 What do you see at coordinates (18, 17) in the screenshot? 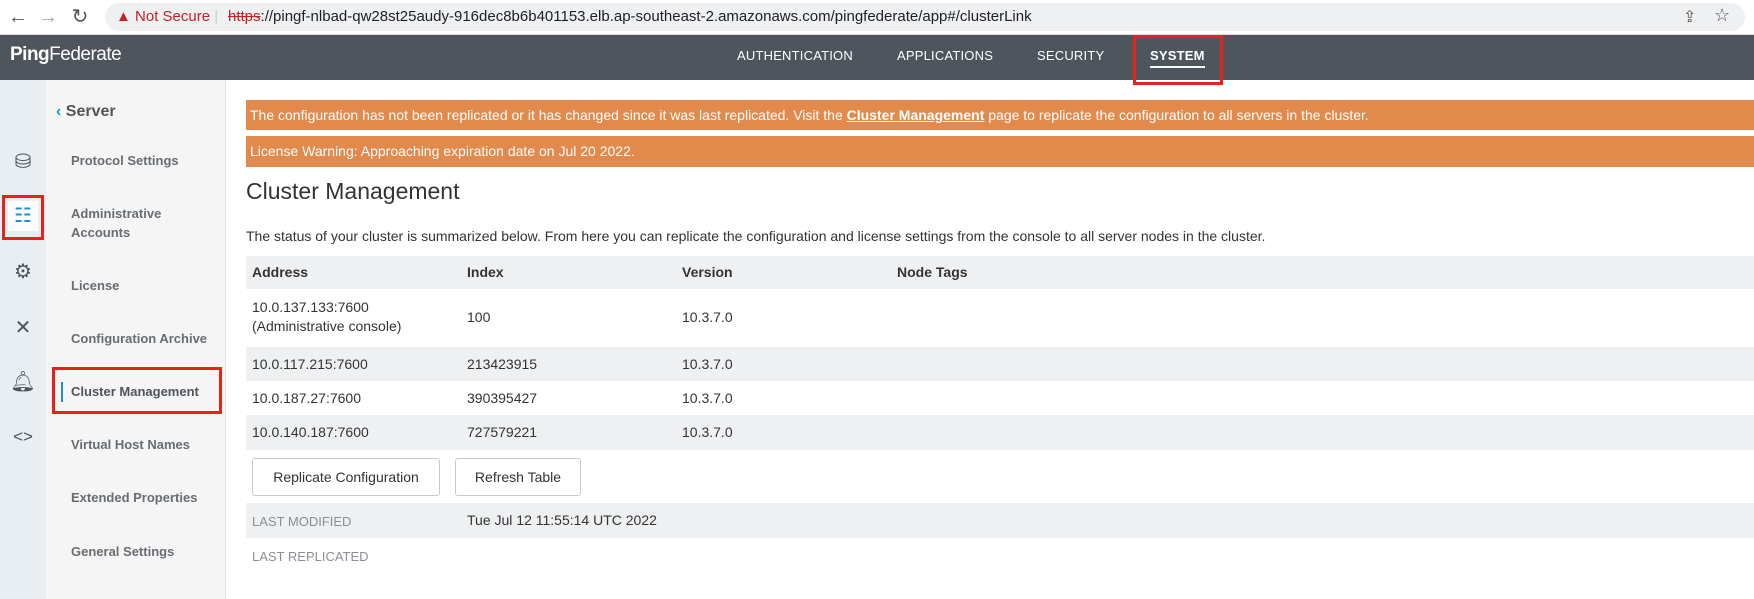
I see `back-icon: ←` at bounding box center [18, 17].